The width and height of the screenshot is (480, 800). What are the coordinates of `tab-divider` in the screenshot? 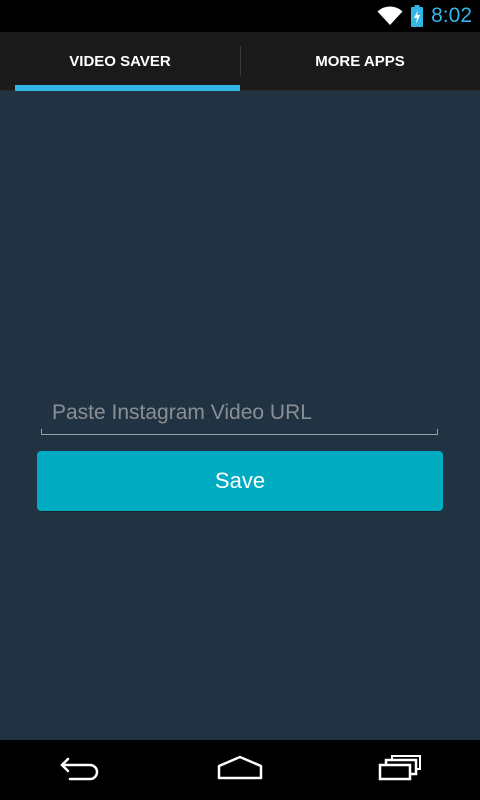 It's located at (240, 61).